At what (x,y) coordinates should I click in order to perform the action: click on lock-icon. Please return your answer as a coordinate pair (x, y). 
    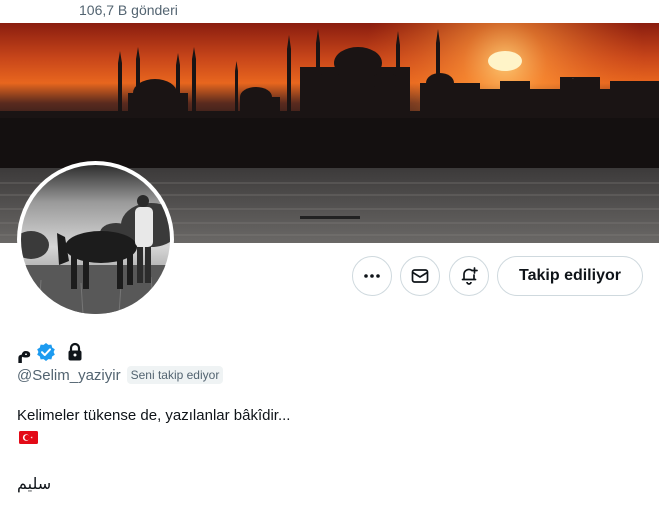
    Looking at the image, I should click on (75, 352).